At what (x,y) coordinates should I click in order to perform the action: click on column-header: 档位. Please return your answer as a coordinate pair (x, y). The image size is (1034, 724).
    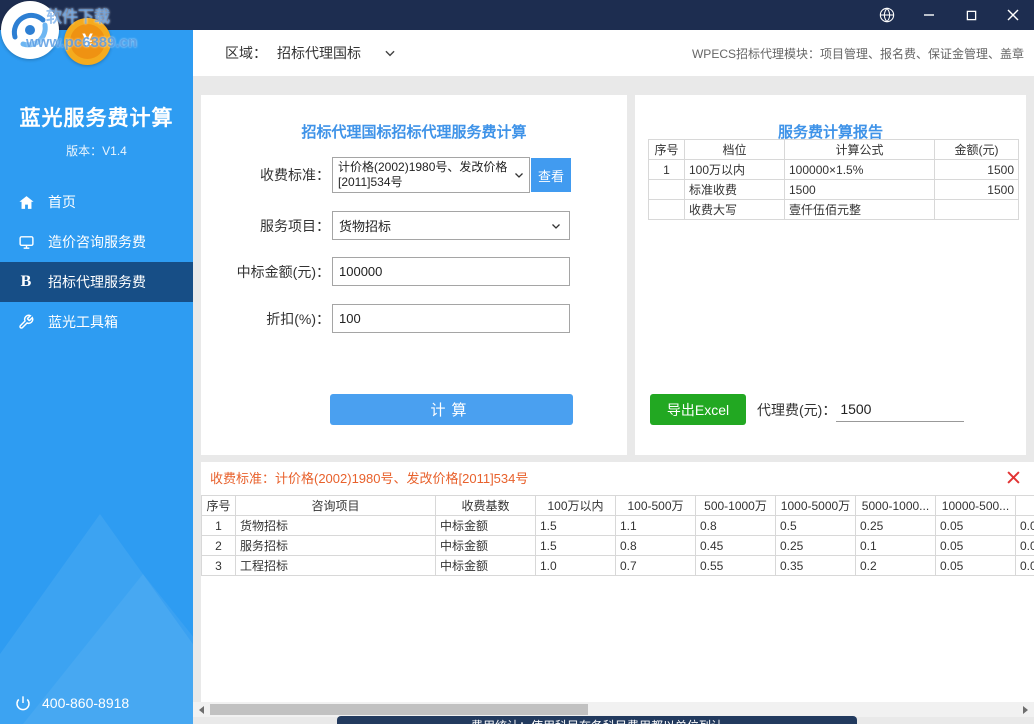
    Looking at the image, I should click on (734, 149).